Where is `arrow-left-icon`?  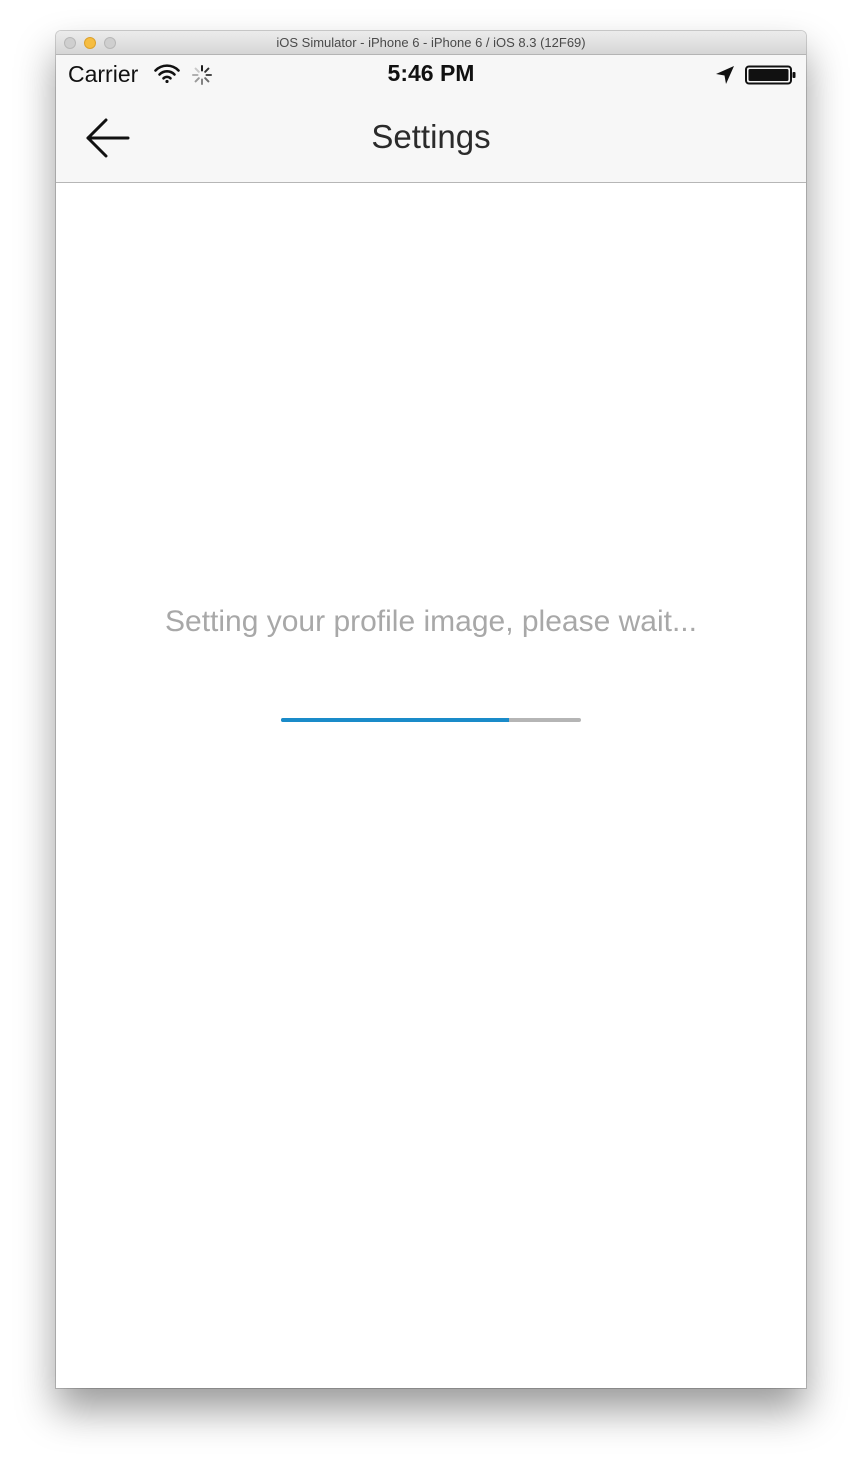 arrow-left-icon is located at coordinates (108, 138).